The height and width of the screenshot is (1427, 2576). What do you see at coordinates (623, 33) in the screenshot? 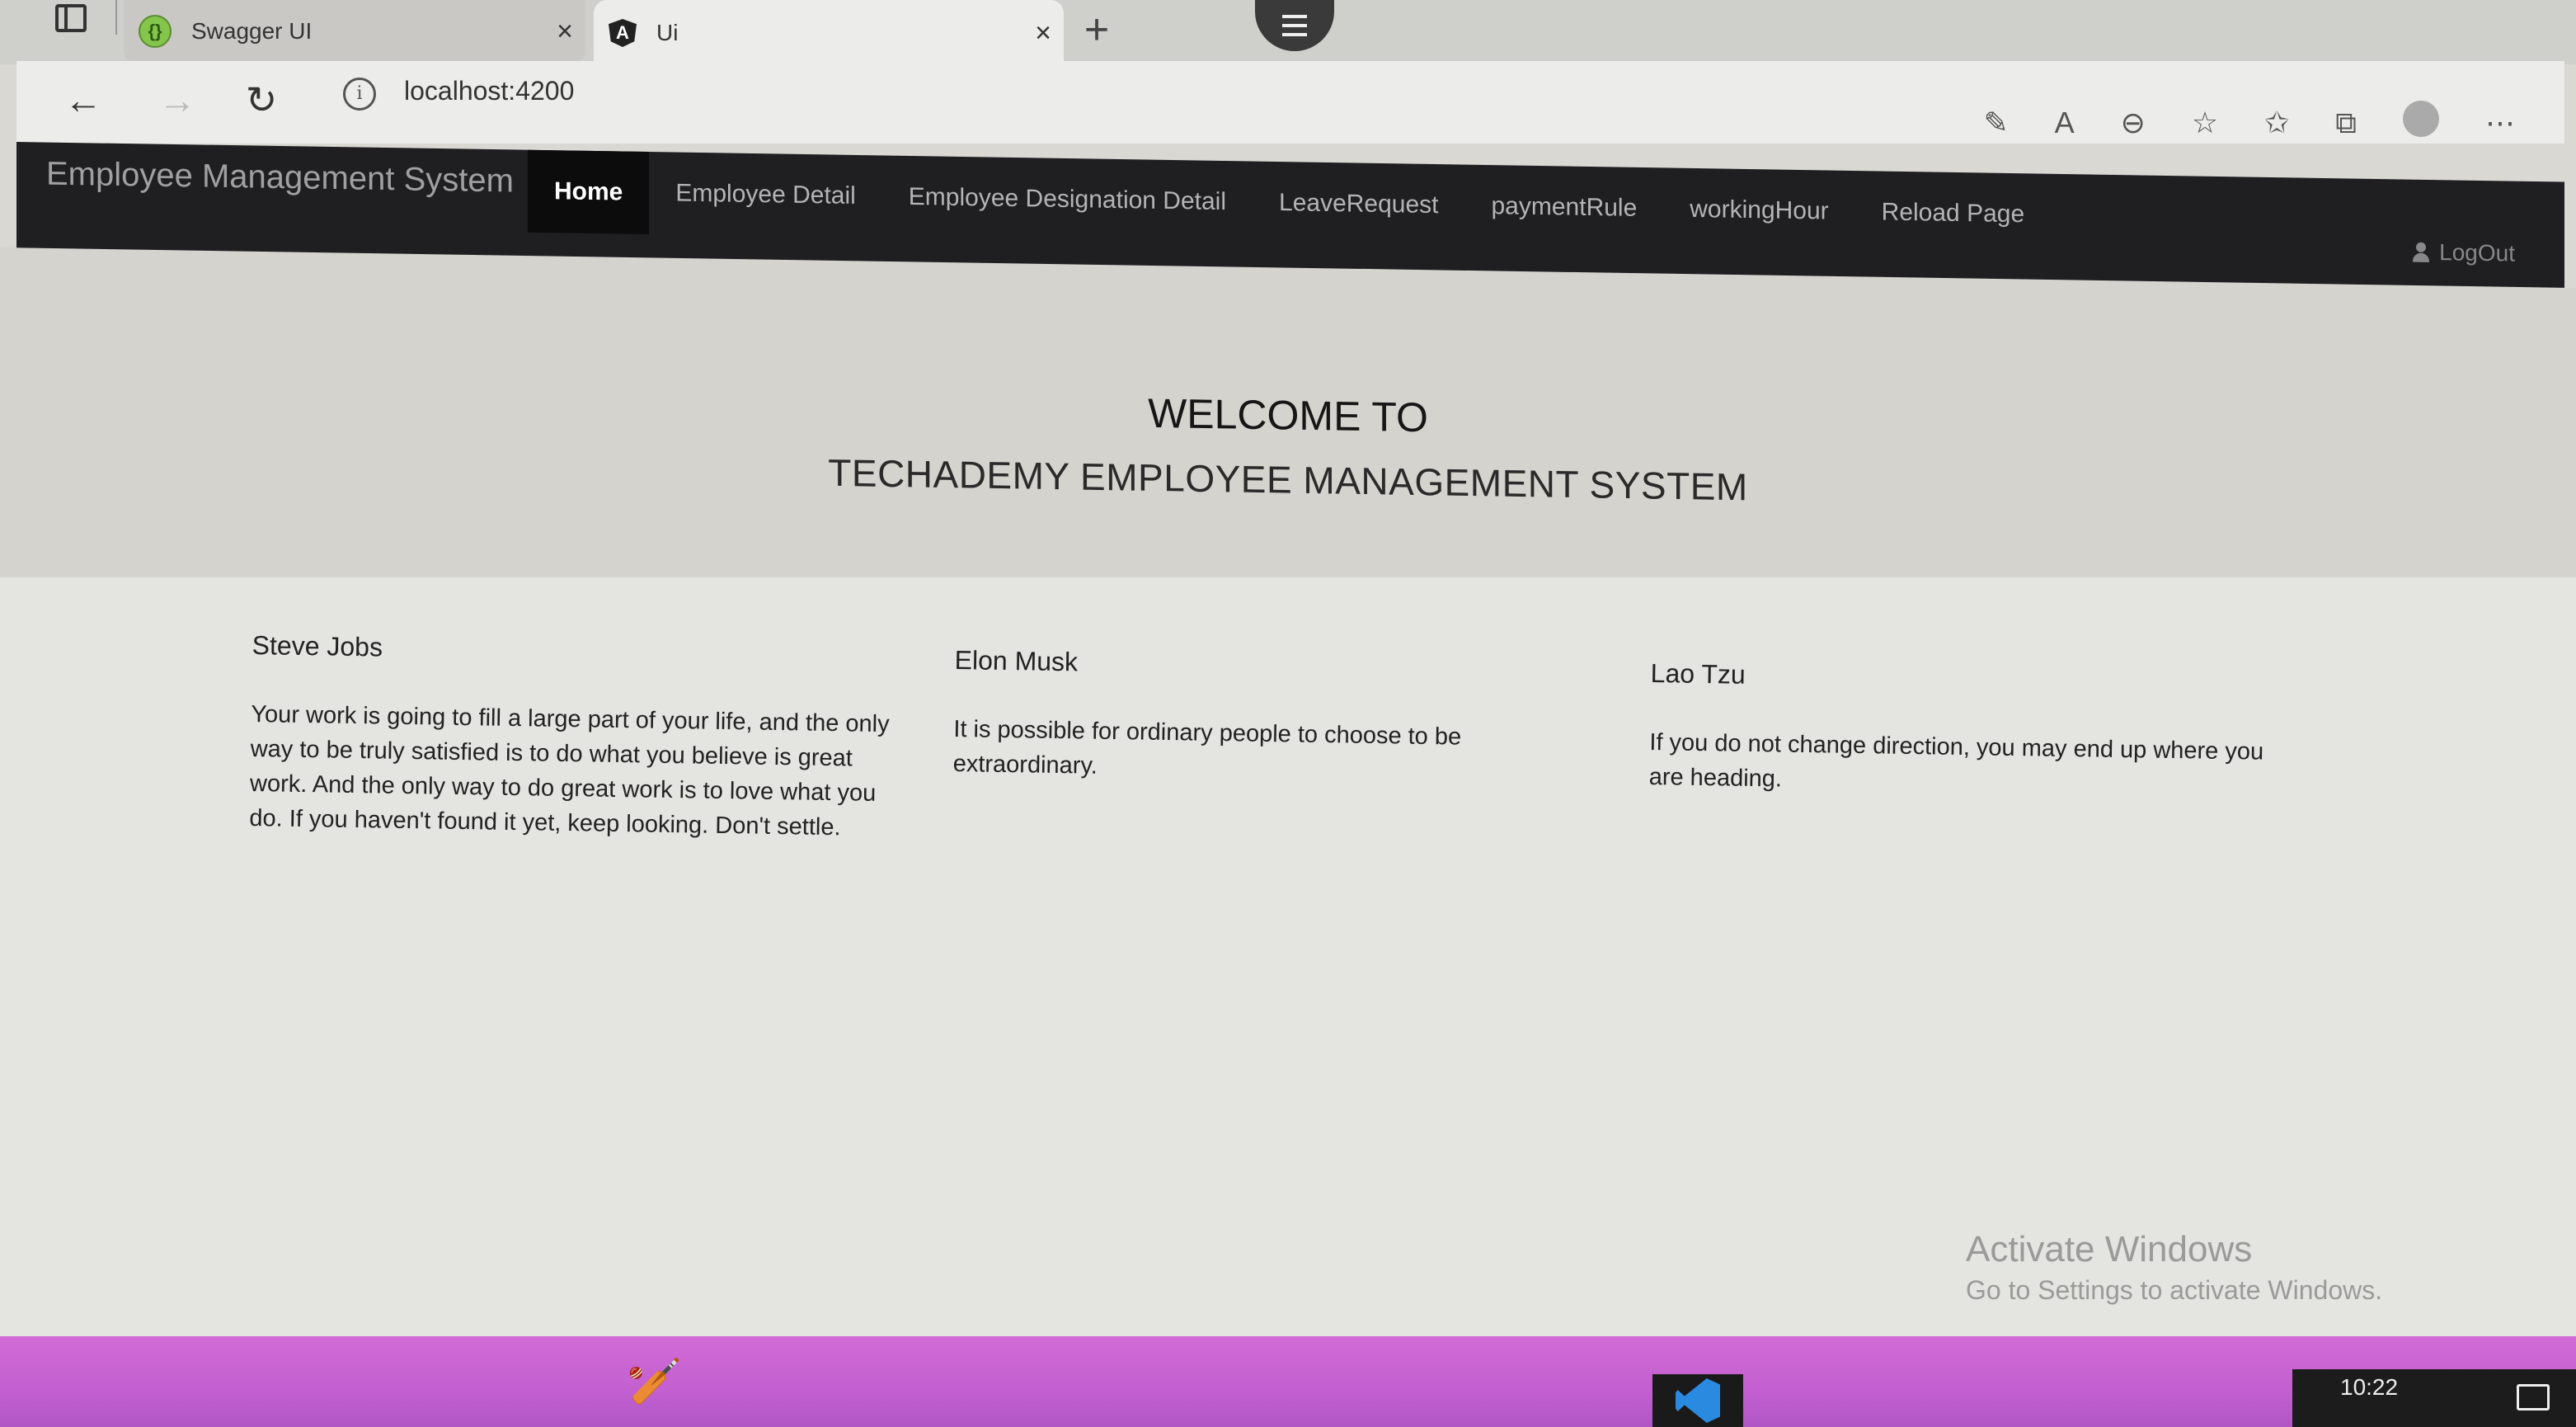
I see `angular-icon: A` at bounding box center [623, 33].